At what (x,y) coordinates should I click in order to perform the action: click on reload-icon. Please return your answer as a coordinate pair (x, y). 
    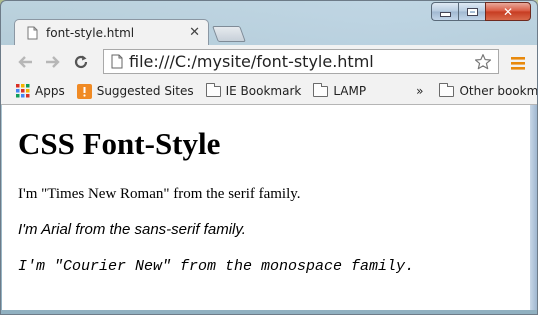
    Looking at the image, I should click on (81, 61).